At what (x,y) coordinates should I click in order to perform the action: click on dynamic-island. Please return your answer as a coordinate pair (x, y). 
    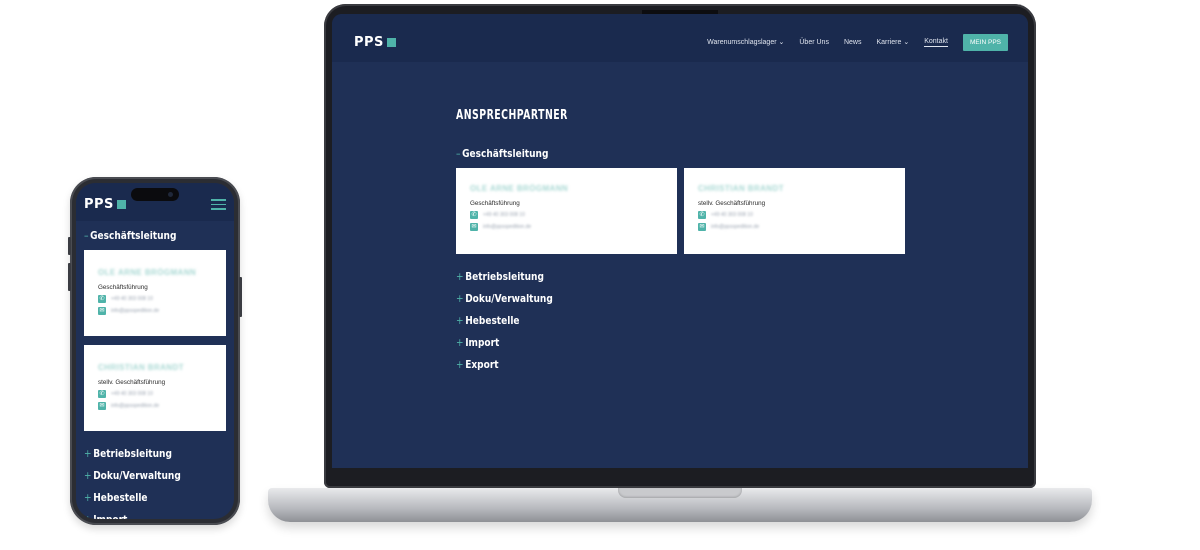
    Looking at the image, I should click on (155, 194).